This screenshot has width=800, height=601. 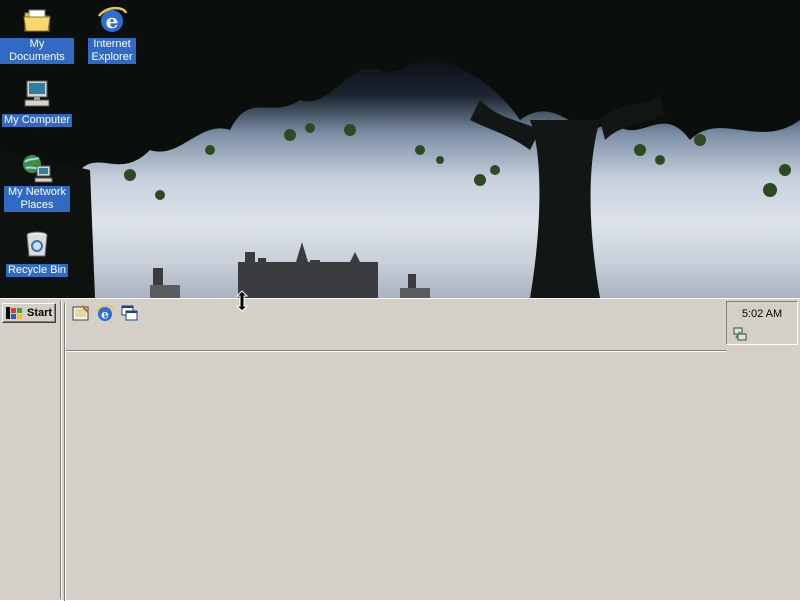 I want to click on desktop-icon-label: Internet Explorer, so click(x=112, y=51).